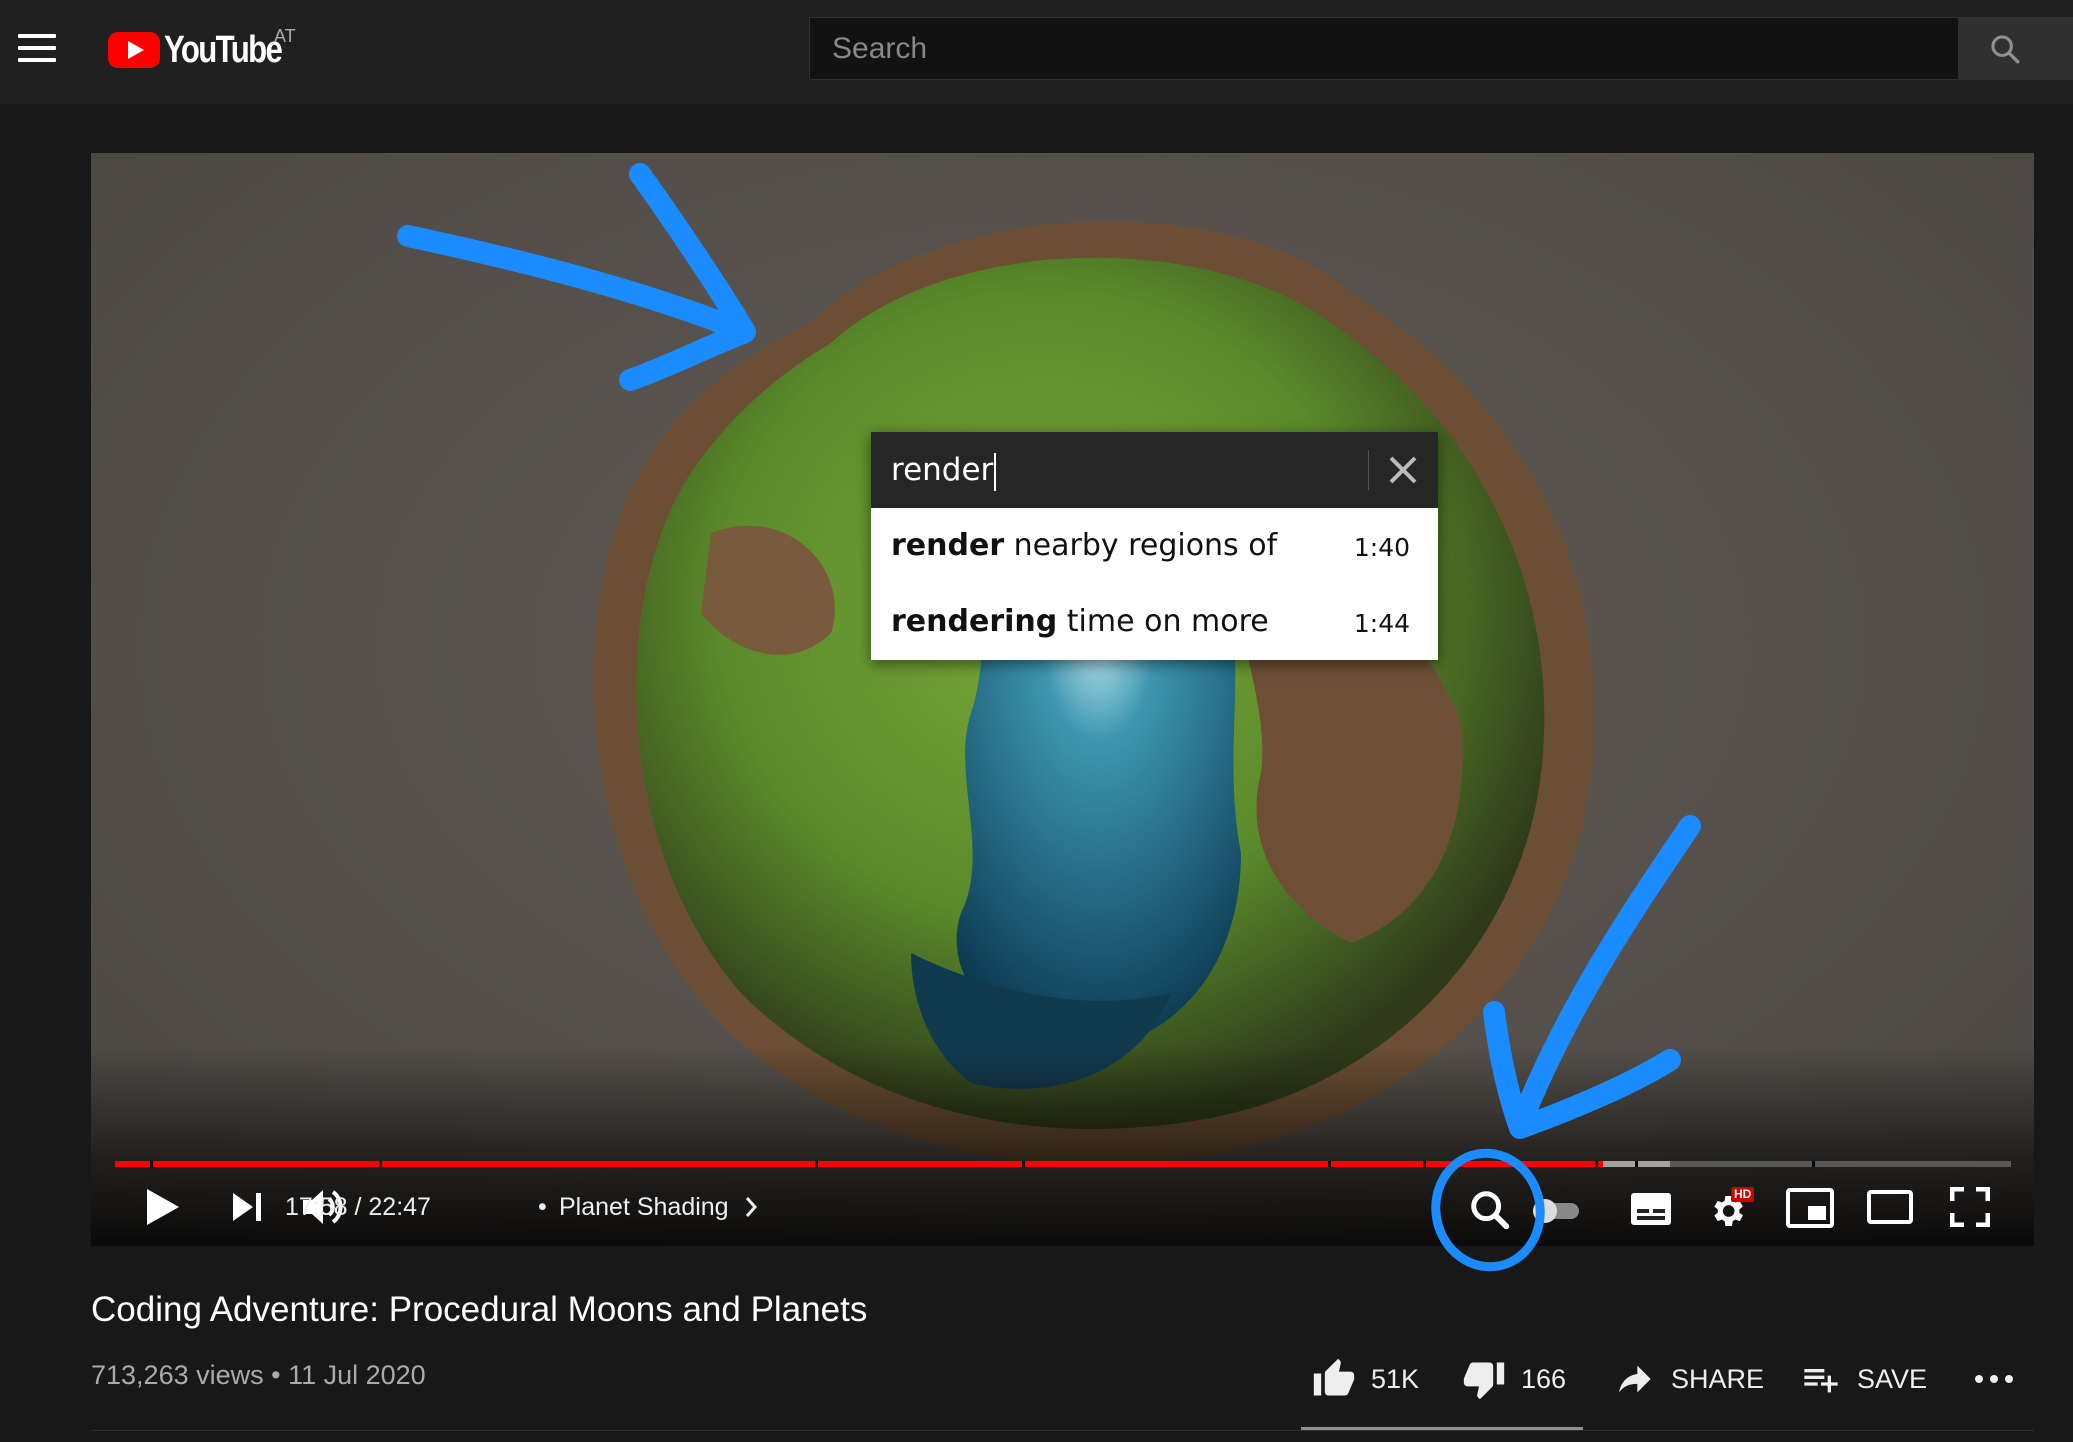 This screenshot has width=2073, height=1442. What do you see at coordinates (1651, 1209) in the screenshot?
I see `subtitles-icon` at bounding box center [1651, 1209].